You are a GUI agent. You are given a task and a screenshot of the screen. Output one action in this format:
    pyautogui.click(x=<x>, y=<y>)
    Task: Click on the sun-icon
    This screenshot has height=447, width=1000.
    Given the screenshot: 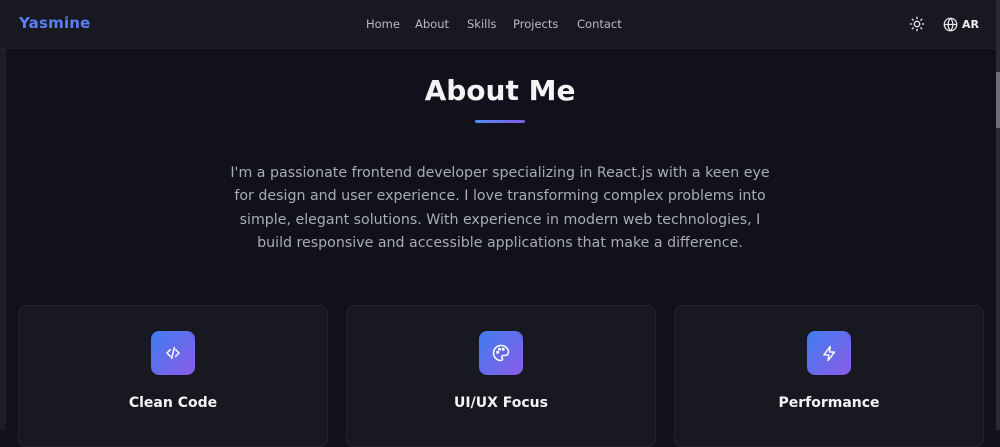 What is the action you would take?
    pyautogui.click(x=917, y=24)
    